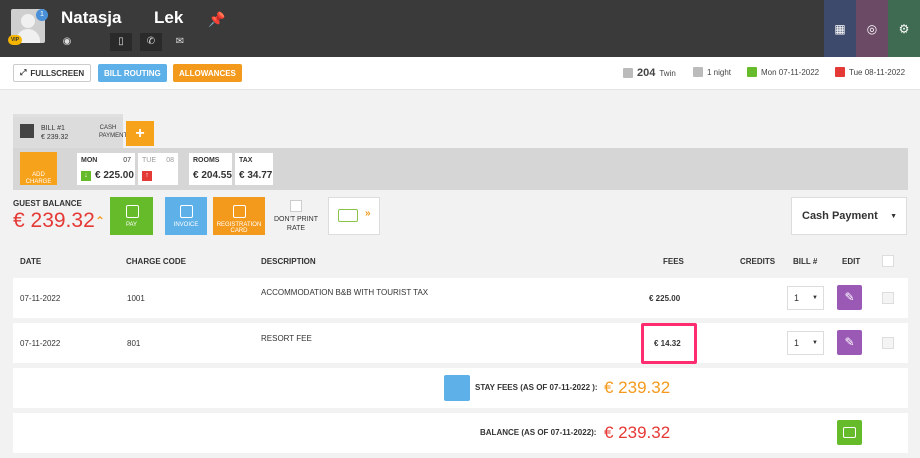  Describe the element at coordinates (106, 169) in the screenshot. I see `night-mon: MON 07 ↓ € 225.00` at that location.